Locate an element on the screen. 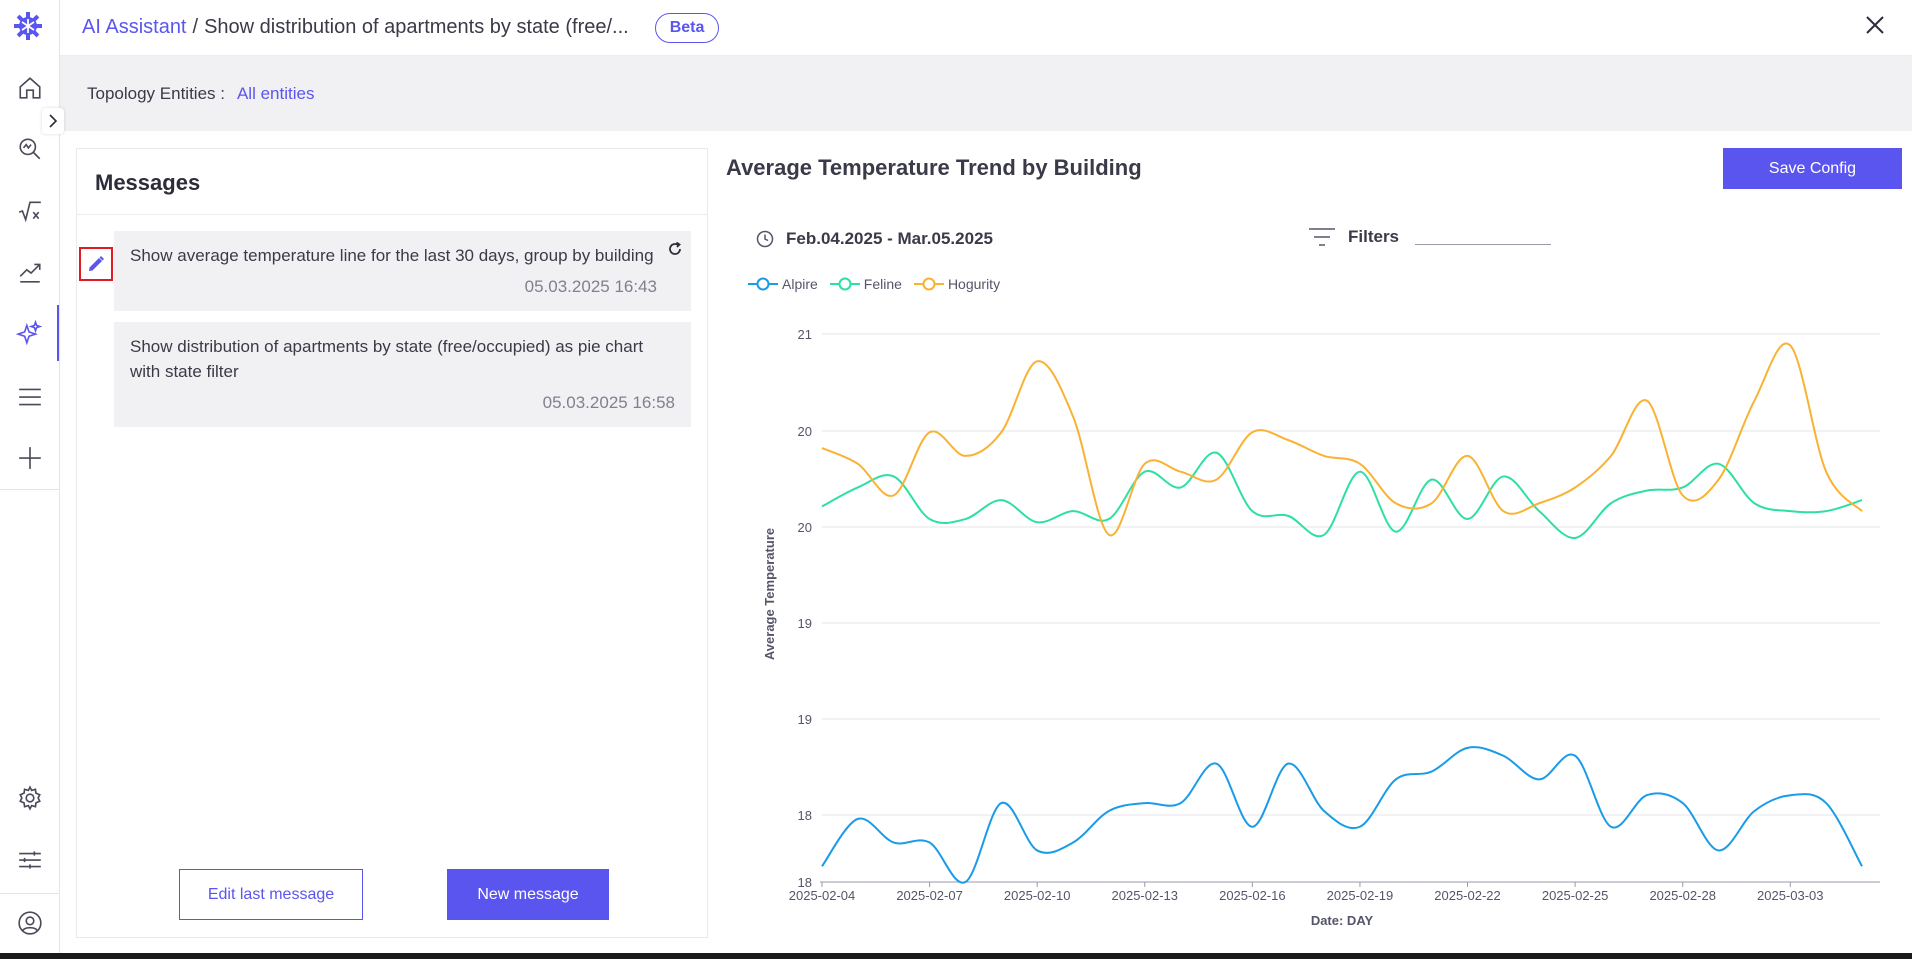  y-tick-label: 18 is located at coordinates (805, 815).